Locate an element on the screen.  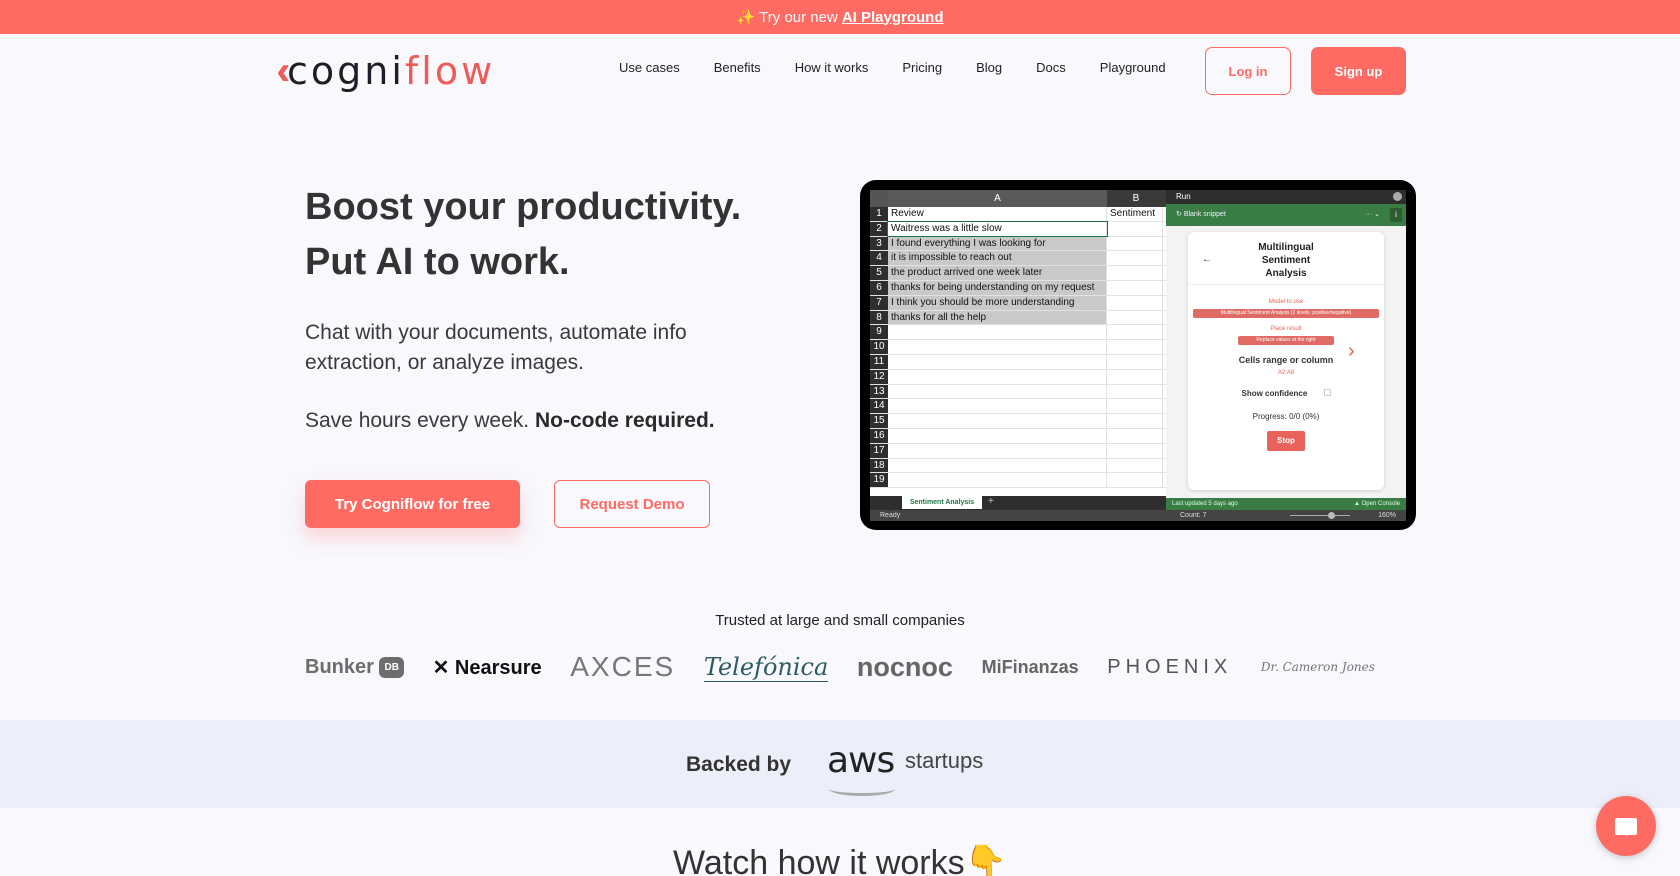
chat-bubble-icon is located at coordinates (1626, 826).